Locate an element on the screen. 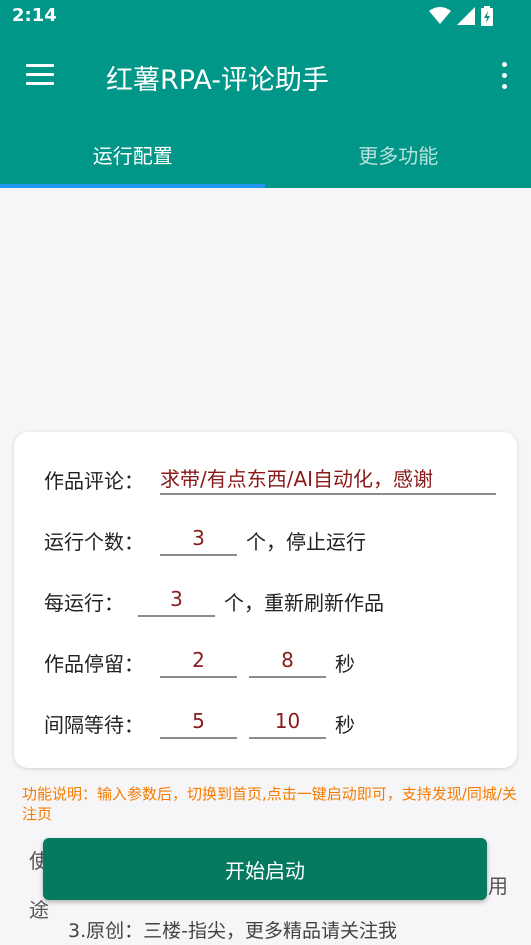 This screenshot has width=531, height=945. credit-line: 3.原创：三楼-指尖，更多精品请关注我 is located at coordinates (232, 931).